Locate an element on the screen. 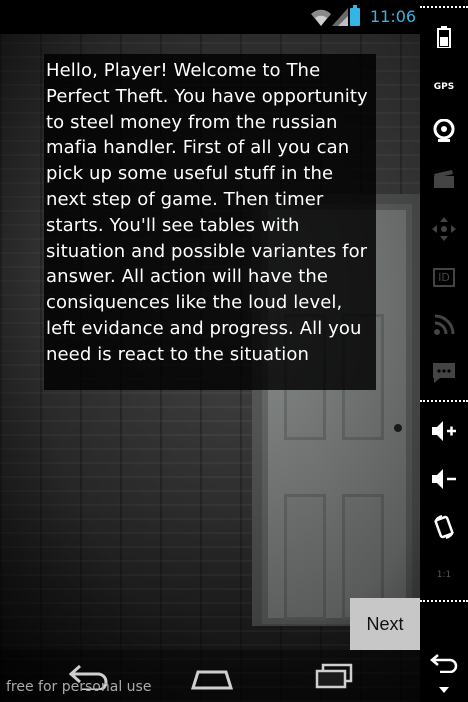  status-time: 11:06 is located at coordinates (393, 16).